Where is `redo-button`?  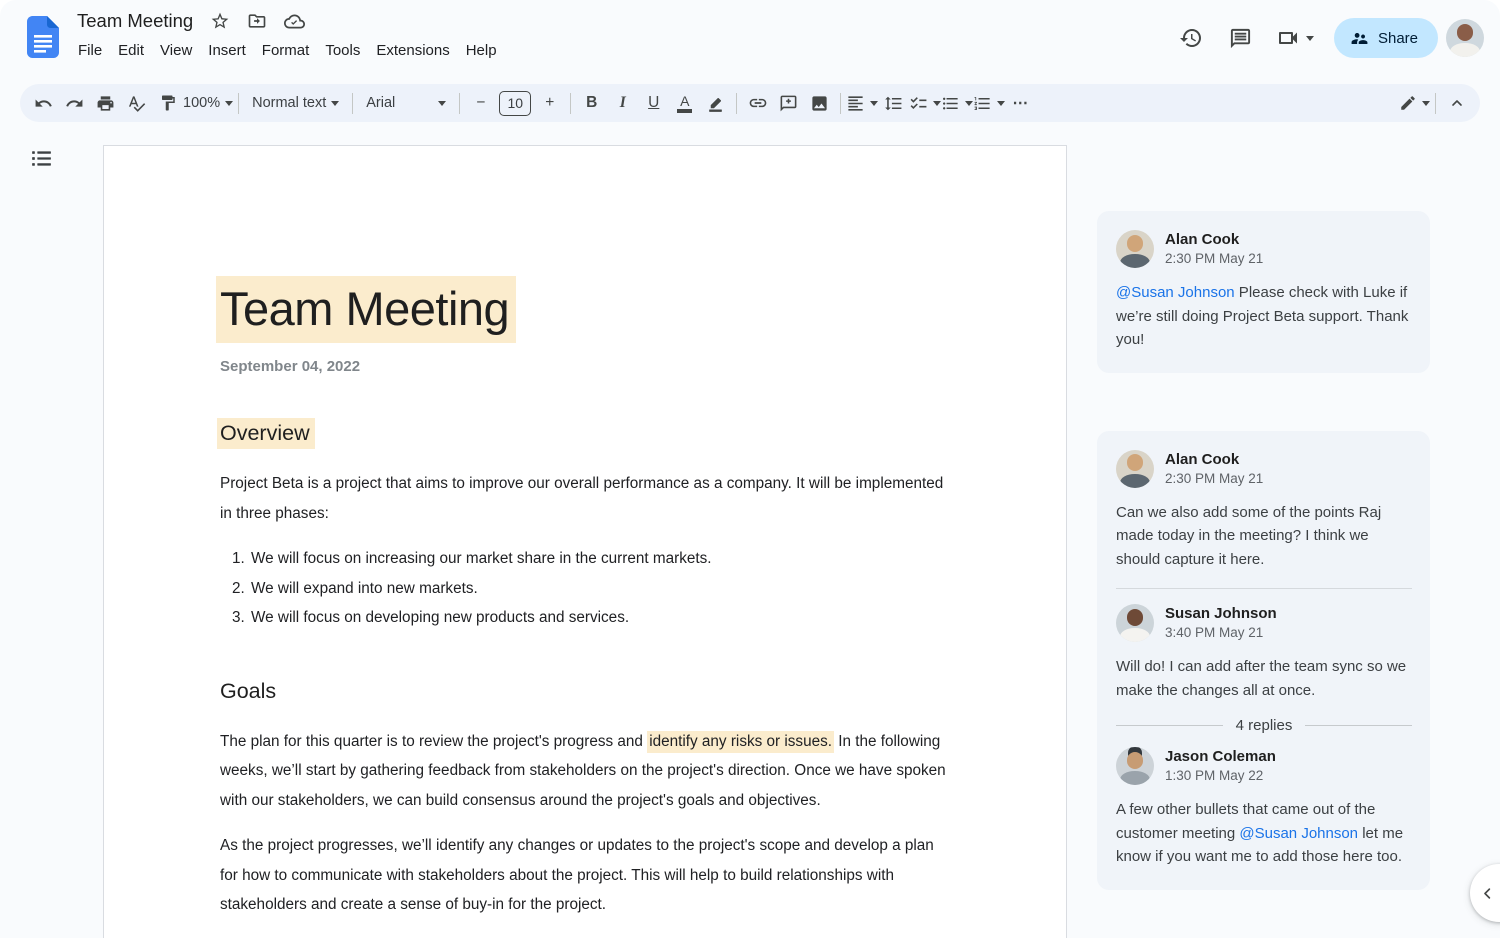
redo-button is located at coordinates (74, 103).